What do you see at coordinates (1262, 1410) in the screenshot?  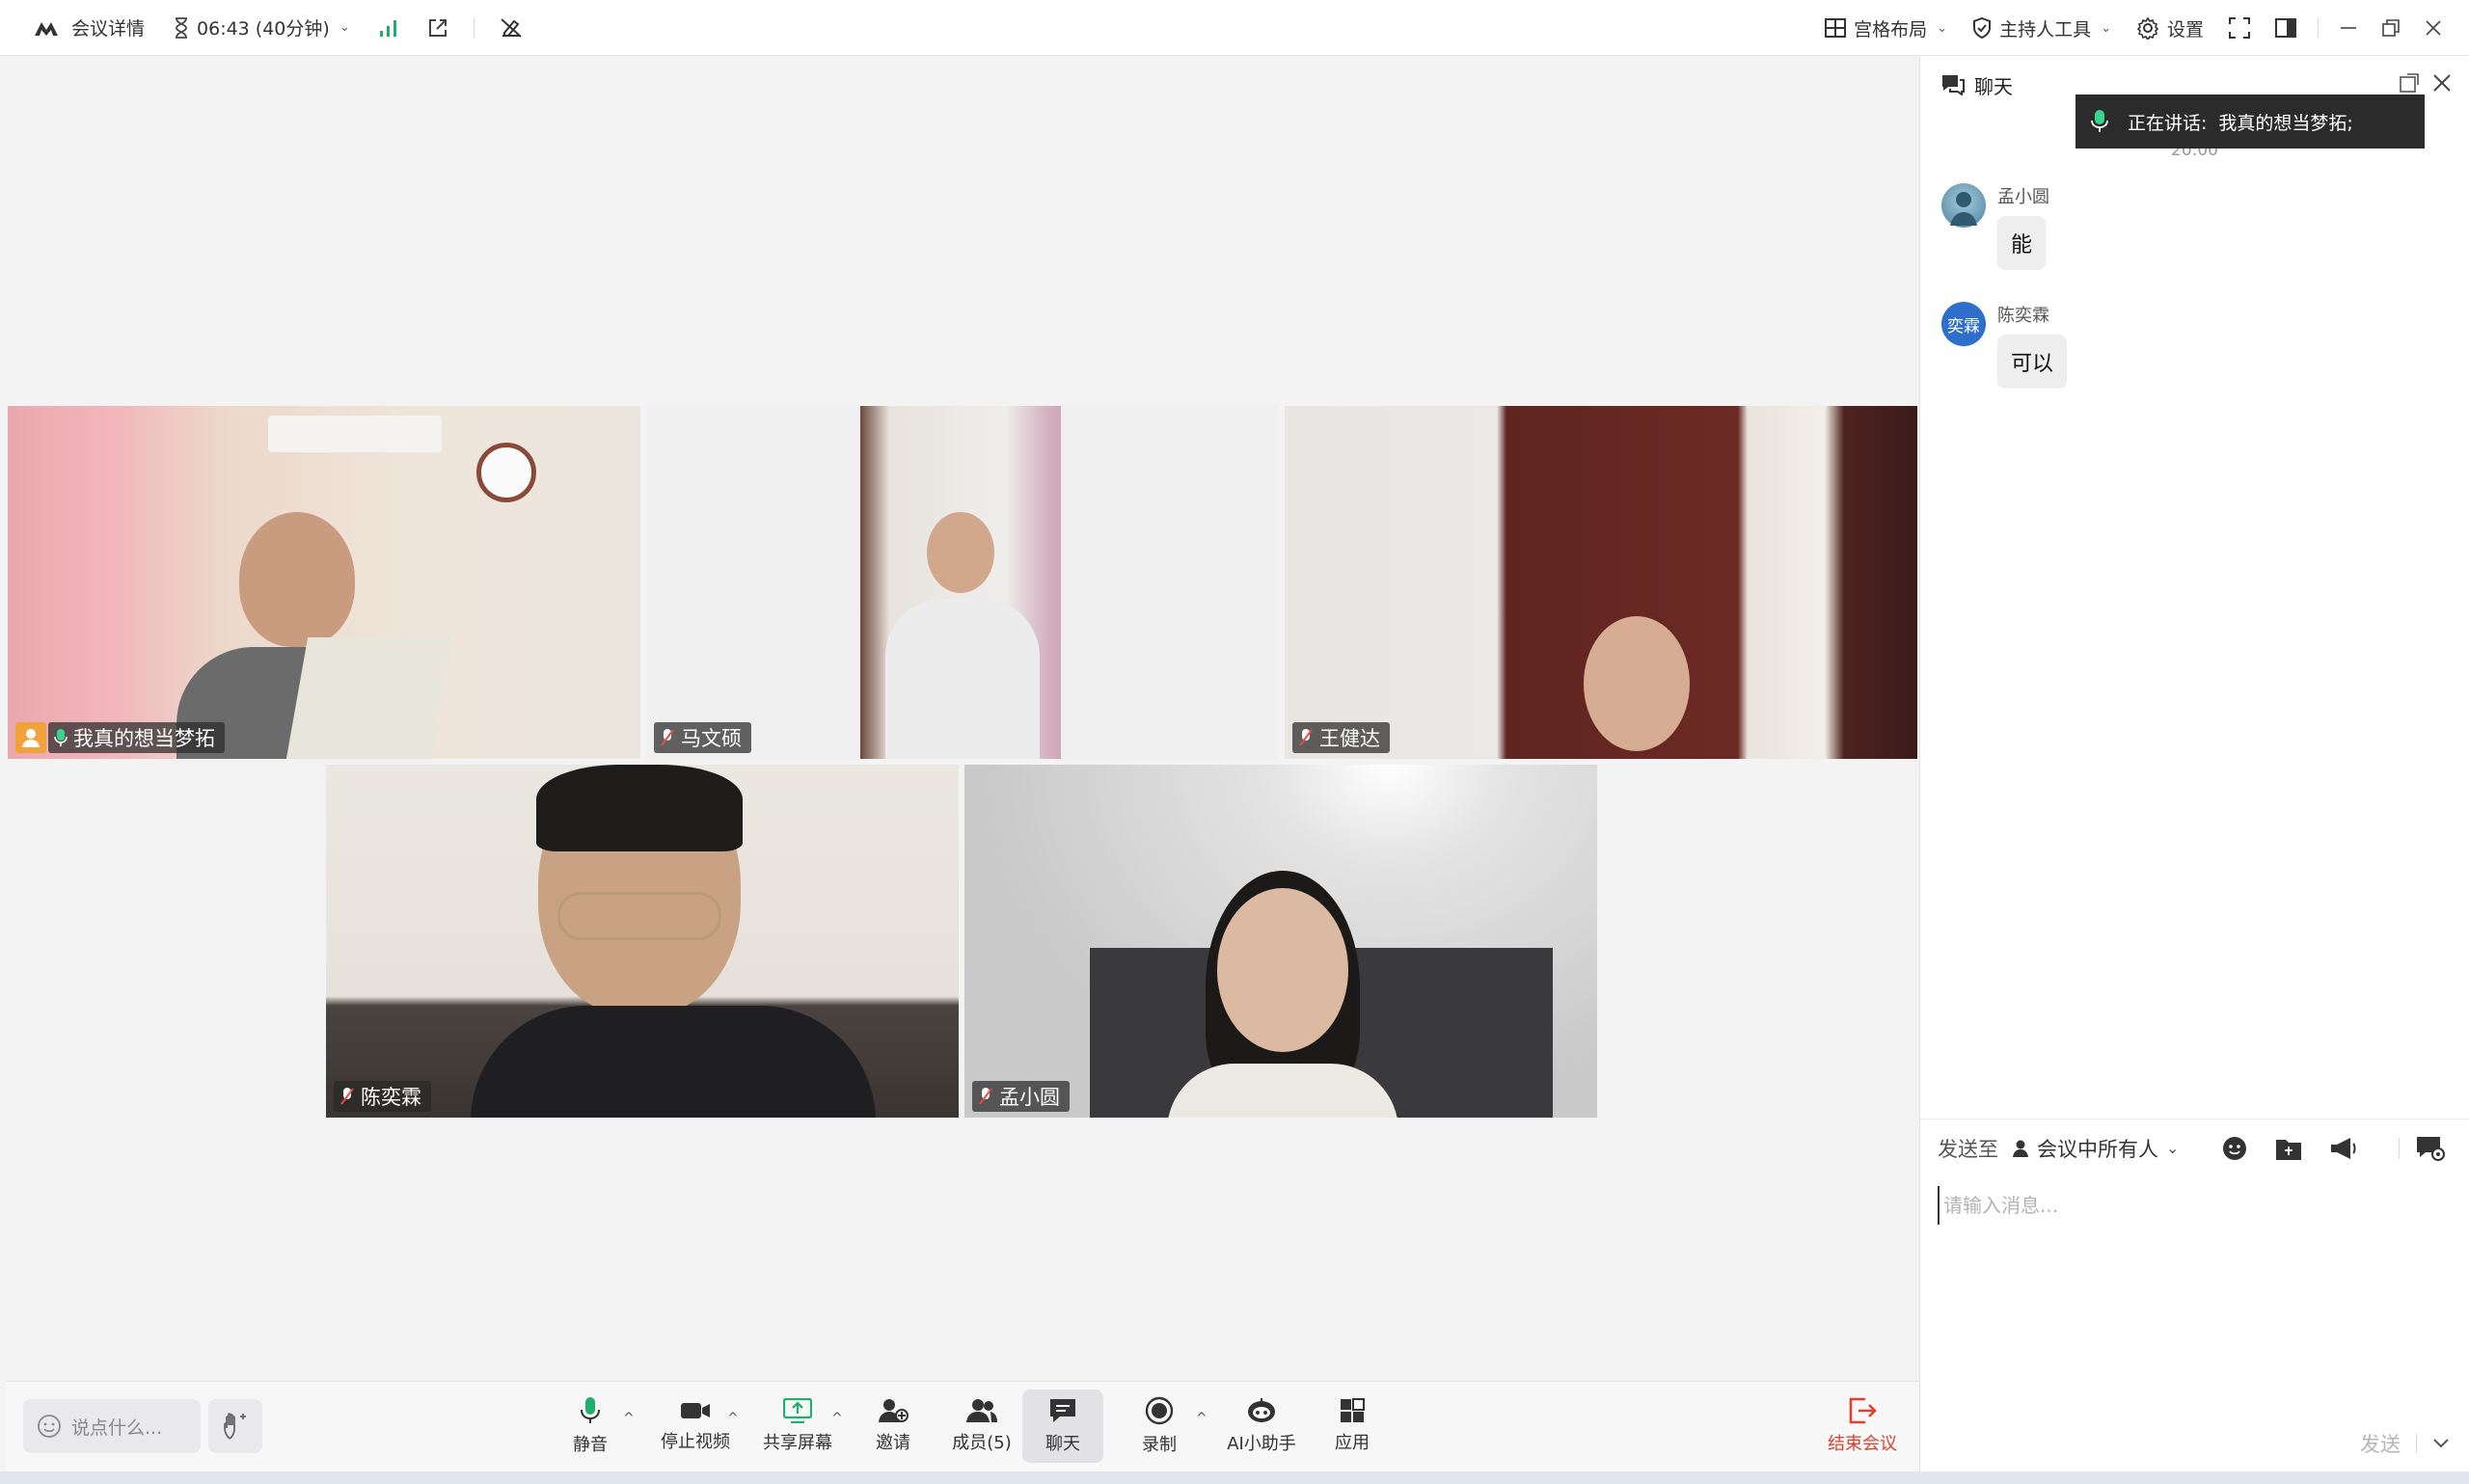 I see `robot-icon` at bounding box center [1262, 1410].